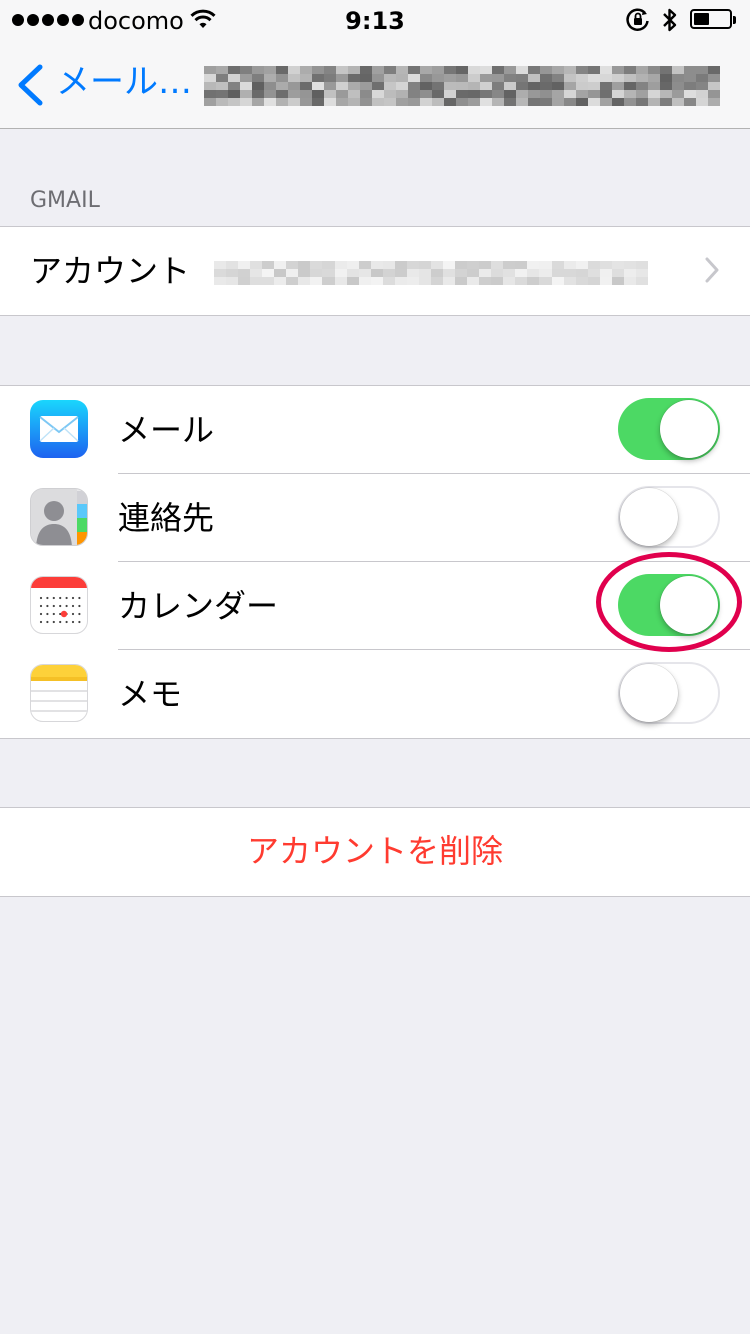  I want to click on account-row: アカウント, so click(375, 271).